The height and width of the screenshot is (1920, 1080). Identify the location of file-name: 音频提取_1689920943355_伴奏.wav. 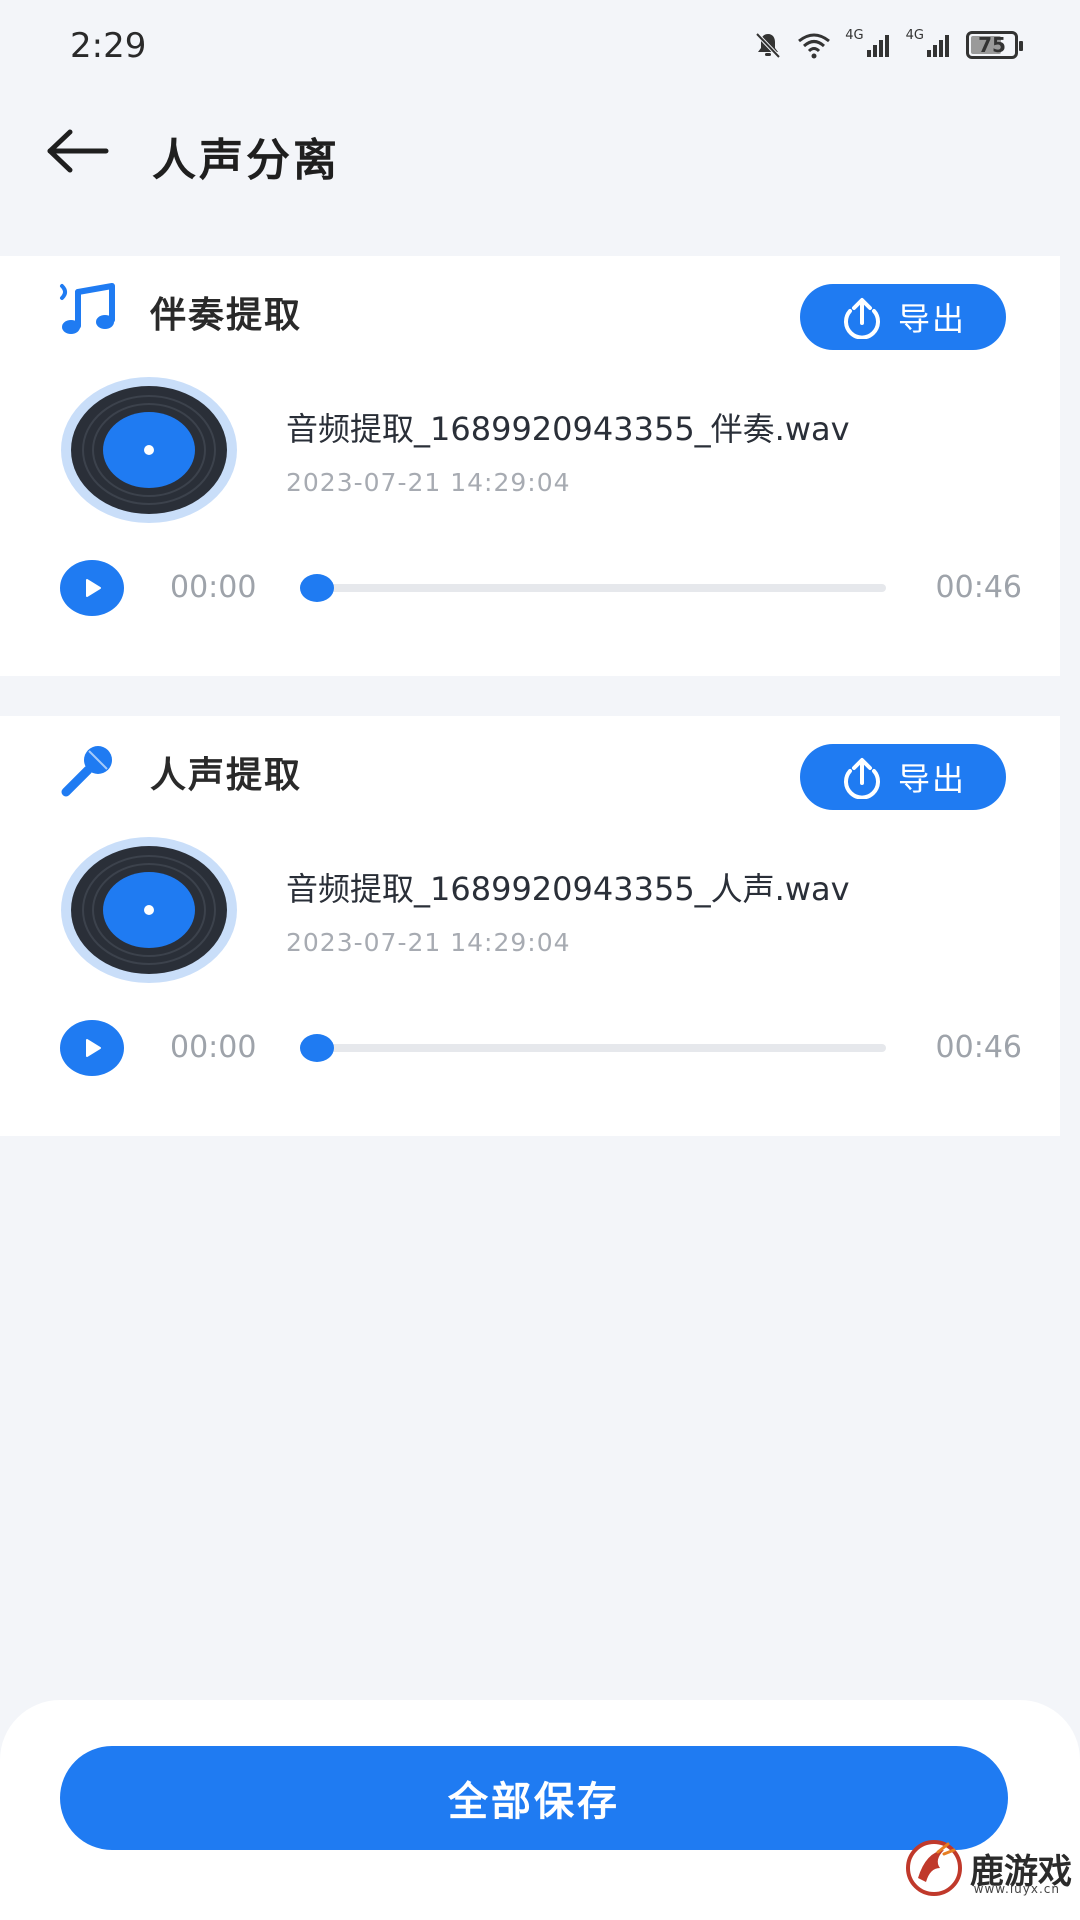
(568, 429).